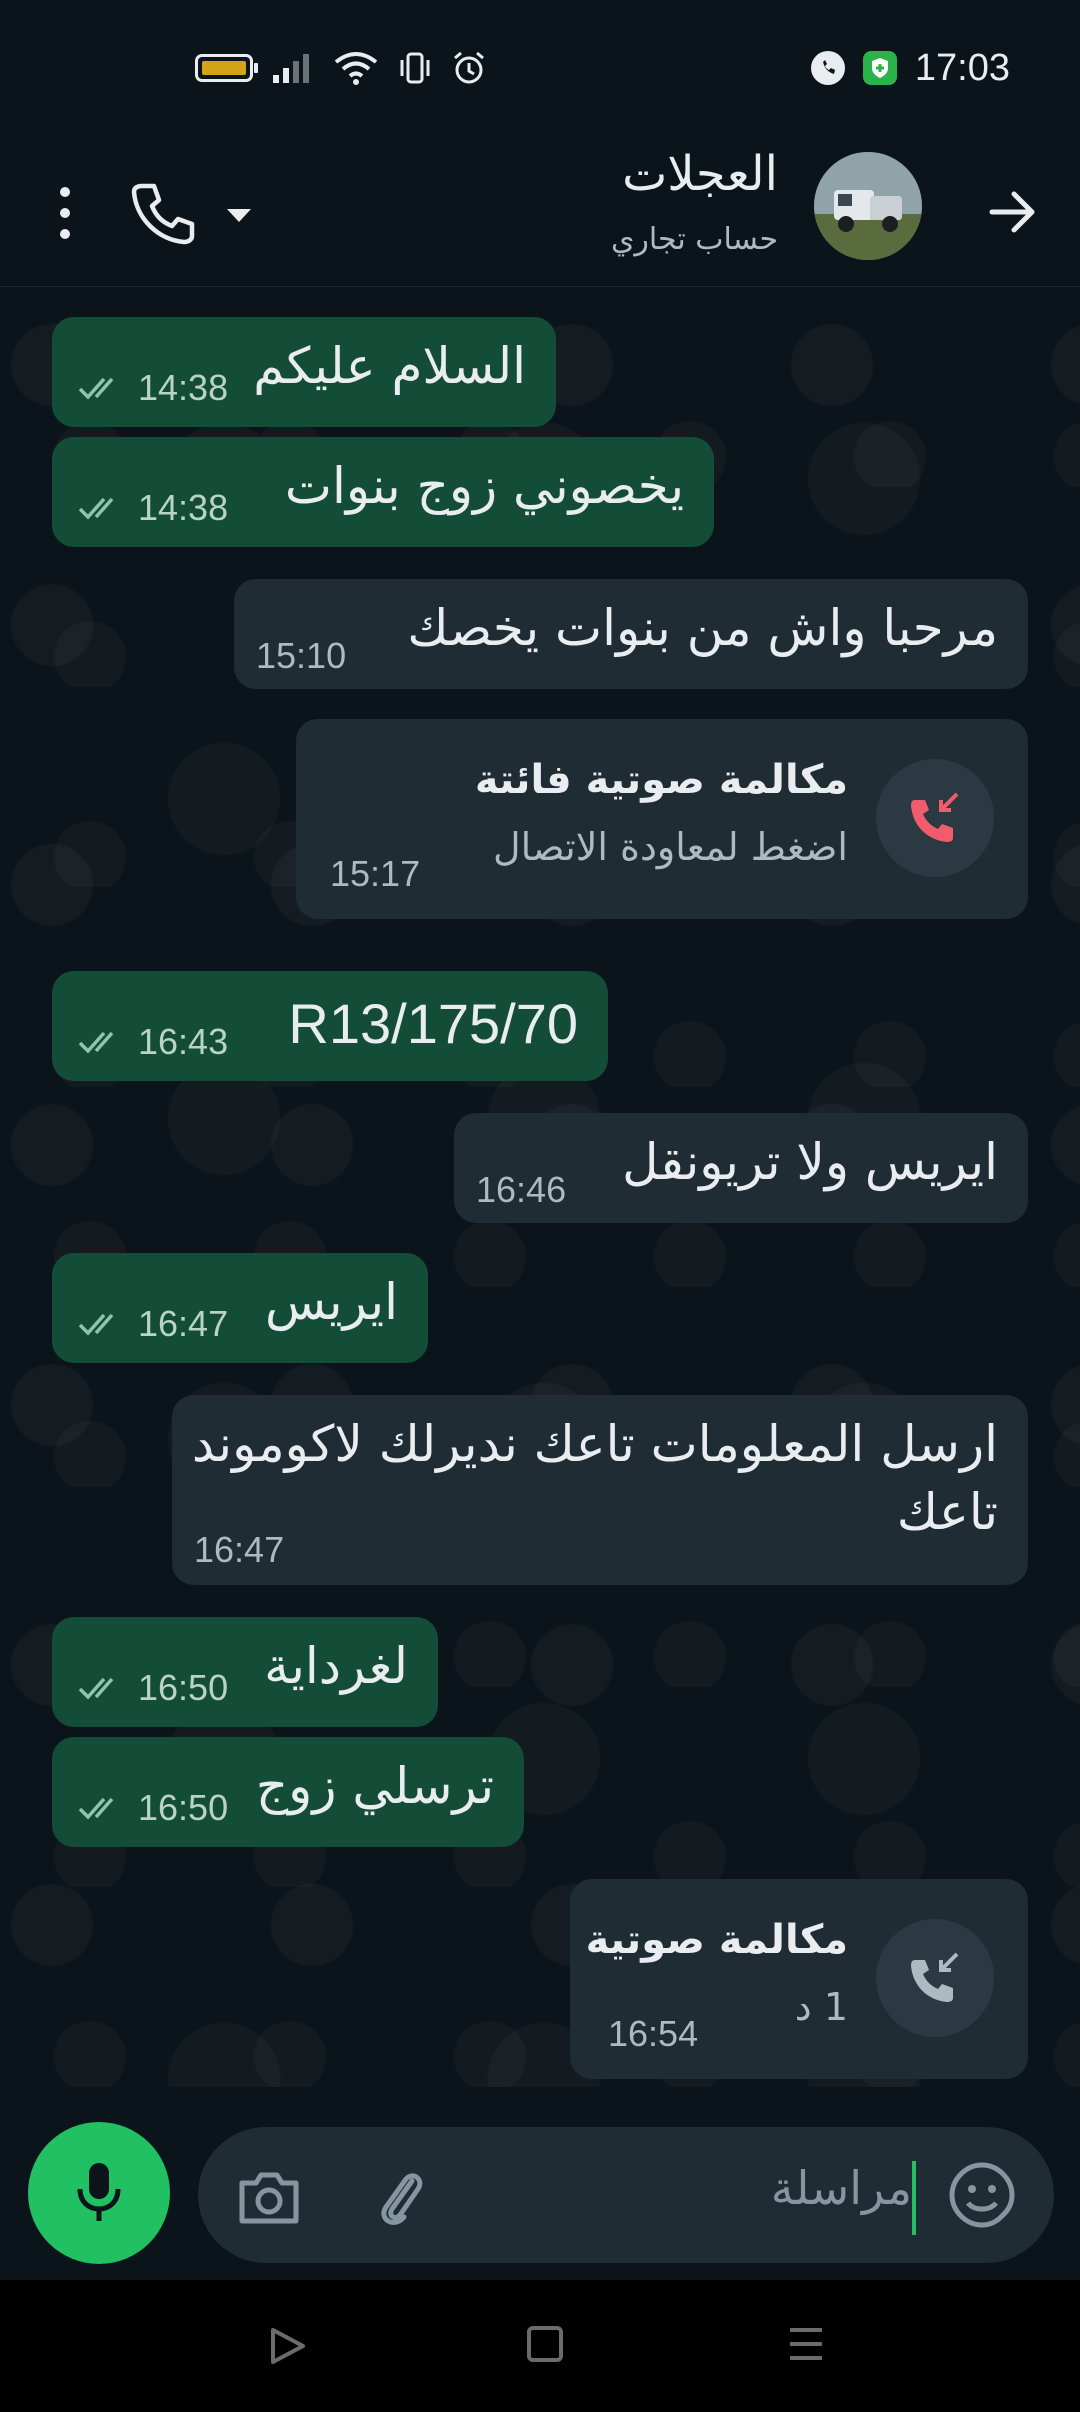 The width and height of the screenshot is (1080, 2412). What do you see at coordinates (947, 1512) in the screenshot?
I see `message-text-line2: تاعك` at bounding box center [947, 1512].